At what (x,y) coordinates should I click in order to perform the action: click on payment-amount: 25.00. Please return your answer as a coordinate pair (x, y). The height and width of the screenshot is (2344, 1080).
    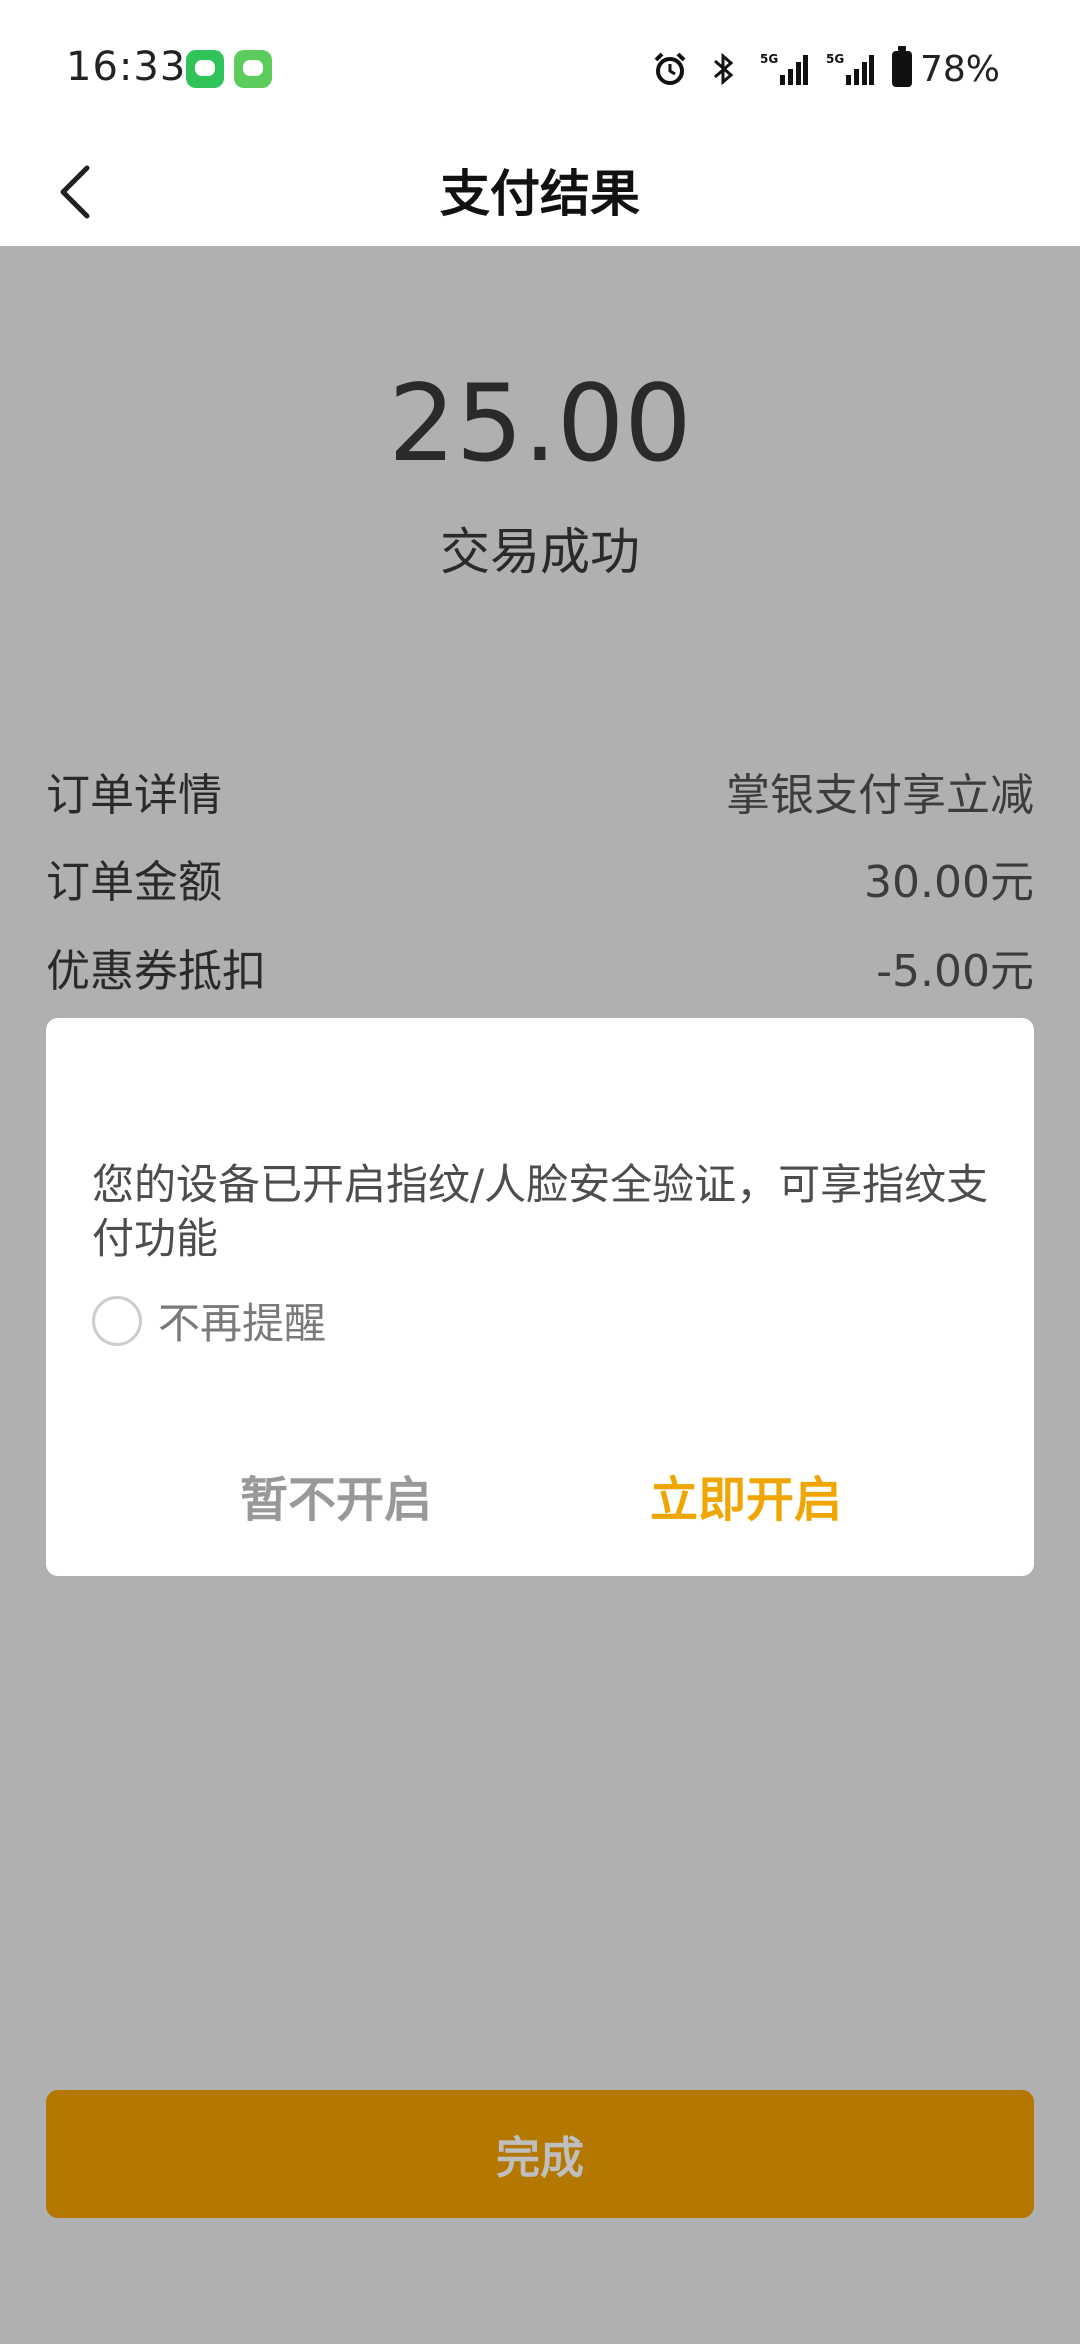
    Looking at the image, I should click on (540, 423).